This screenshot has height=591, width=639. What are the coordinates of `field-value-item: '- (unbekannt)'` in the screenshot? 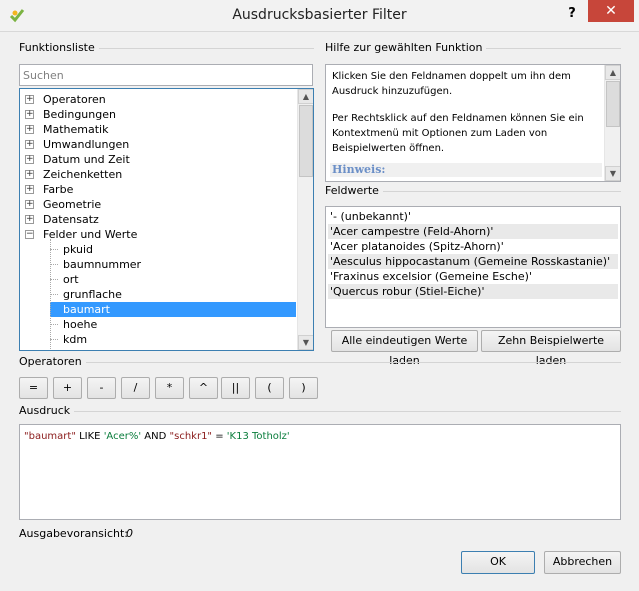 It's located at (473, 216).